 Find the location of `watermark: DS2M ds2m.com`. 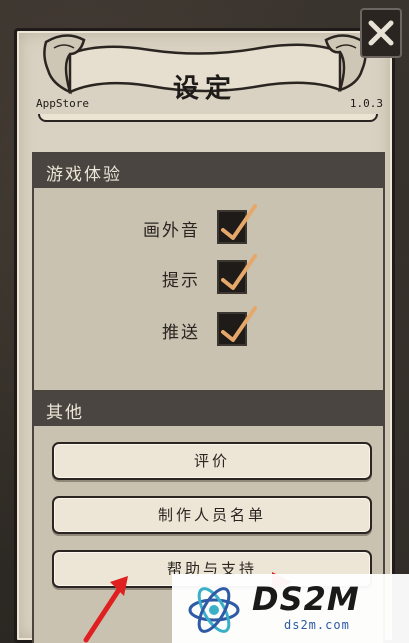

watermark: DS2M ds2m.com is located at coordinates (290, 608).